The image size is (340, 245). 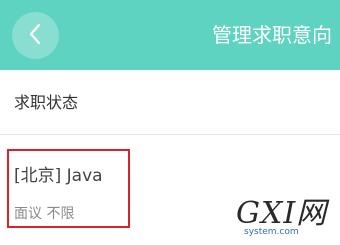 I want to click on watermark-logo: GXI网 system.com, so click(x=284, y=219).